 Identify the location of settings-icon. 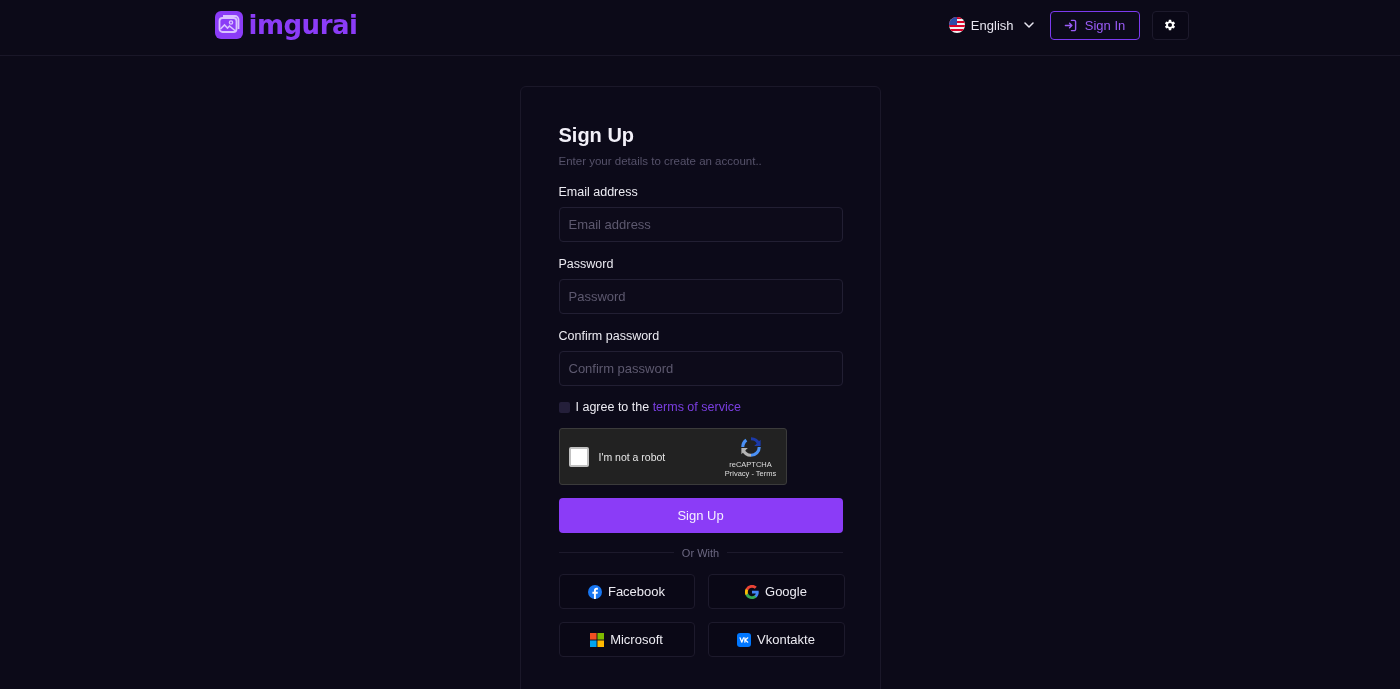
(1170, 25).